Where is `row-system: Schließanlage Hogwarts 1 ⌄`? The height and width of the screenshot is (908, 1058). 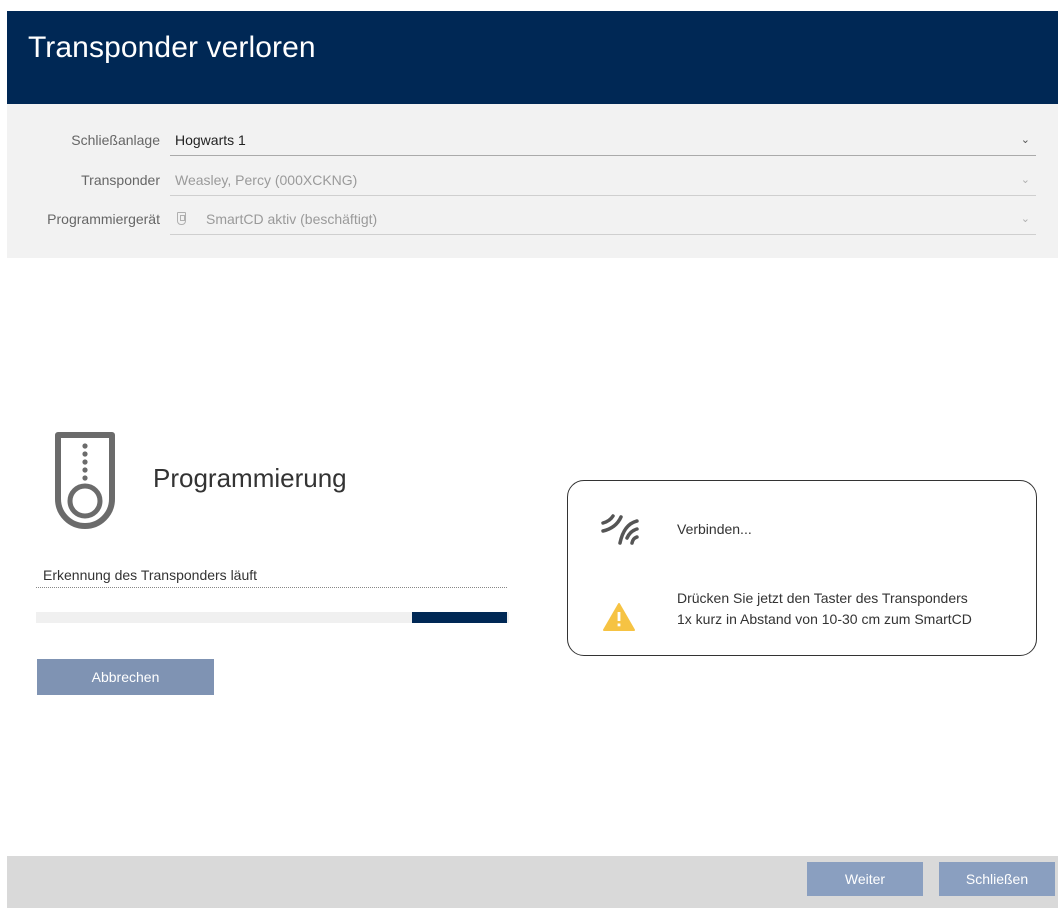 row-system: Schließanlage Hogwarts 1 ⌄ is located at coordinates (532, 141).